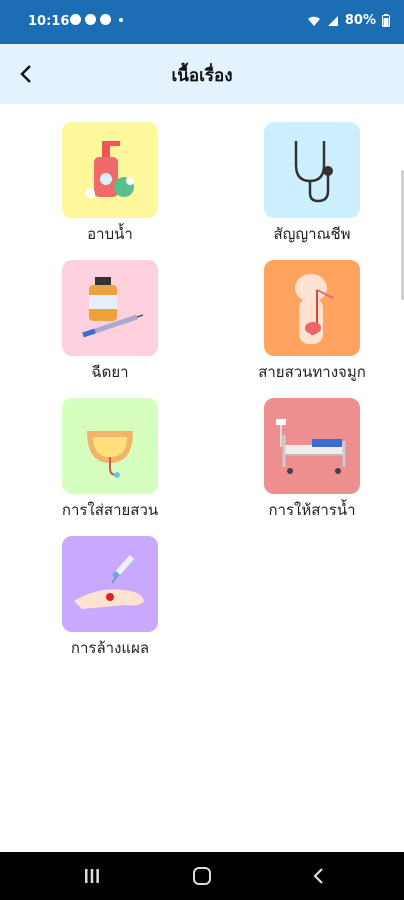 The height and width of the screenshot is (900, 404). I want to click on back-chevron-icon, so click(318, 876).